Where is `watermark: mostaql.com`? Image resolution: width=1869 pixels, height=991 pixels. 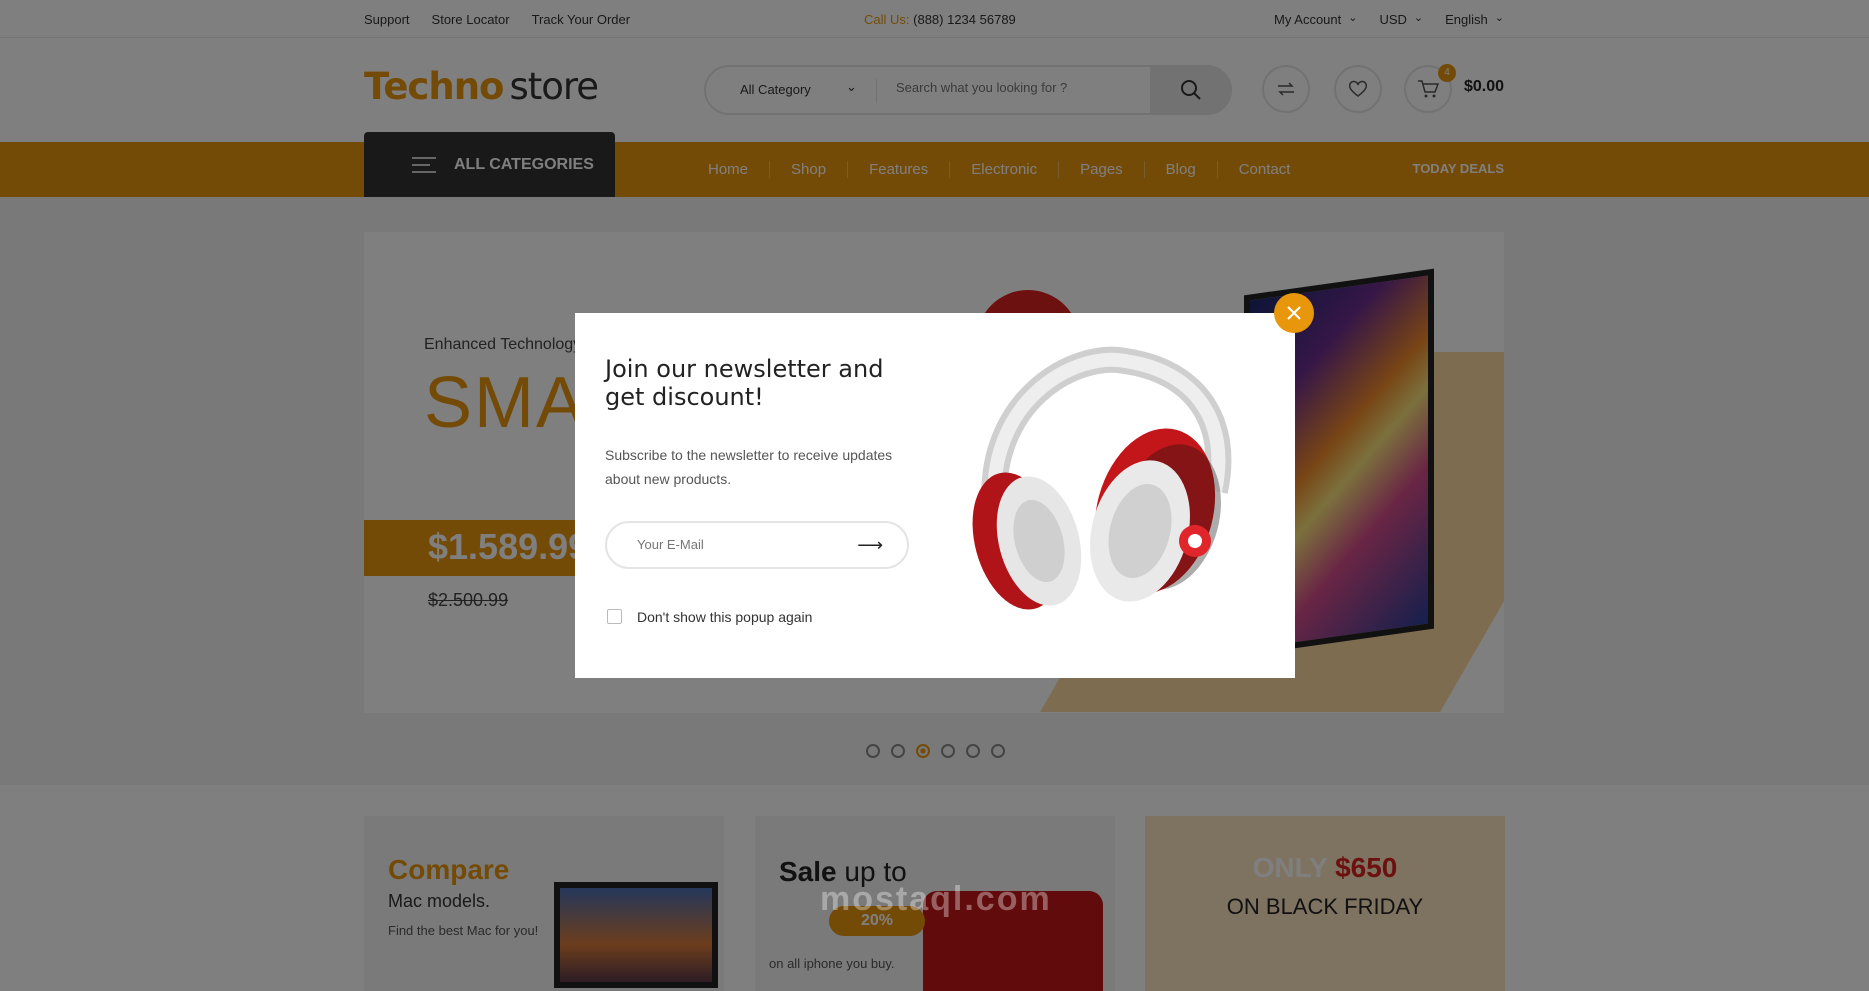 watermark: mostaql.com is located at coordinates (936, 899).